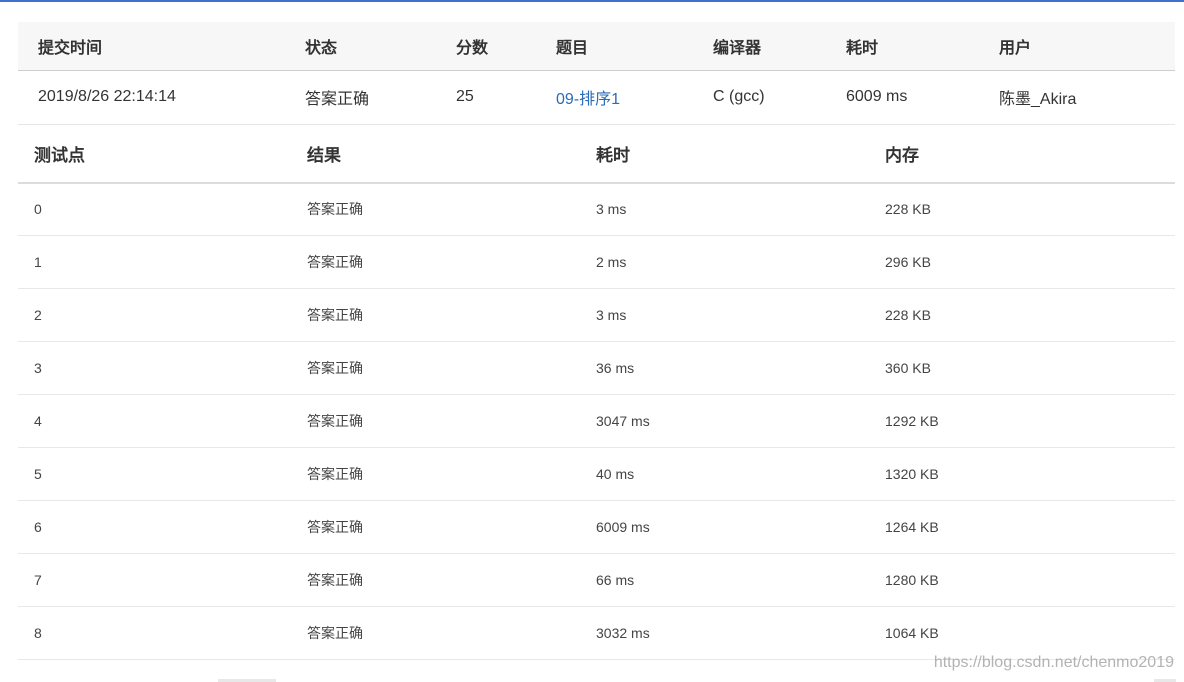 Image resolution: width=1184 pixels, height=682 pixels. What do you see at coordinates (779, 97) in the screenshot?
I see `compiler-value: C (gcc)` at bounding box center [779, 97].